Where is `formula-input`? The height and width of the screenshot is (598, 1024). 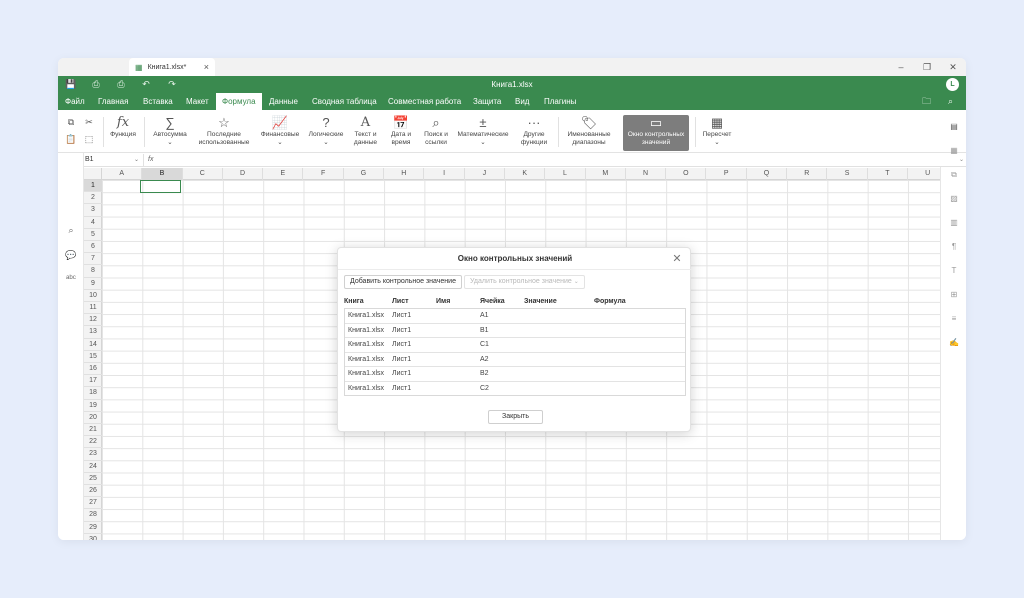 formula-input is located at coordinates (555, 160).